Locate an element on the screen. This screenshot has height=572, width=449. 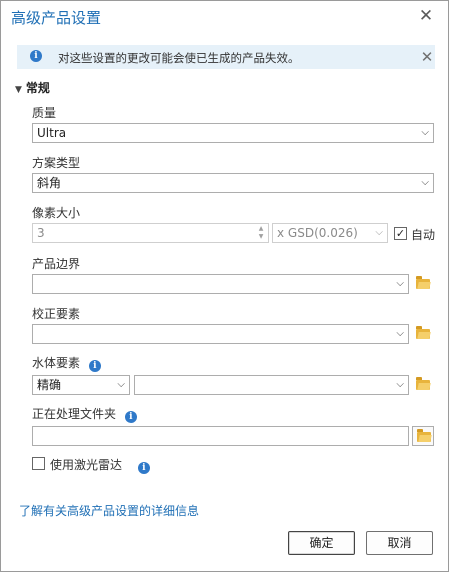
pixel-size-label: 像素大小 is located at coordinates (56, 213).